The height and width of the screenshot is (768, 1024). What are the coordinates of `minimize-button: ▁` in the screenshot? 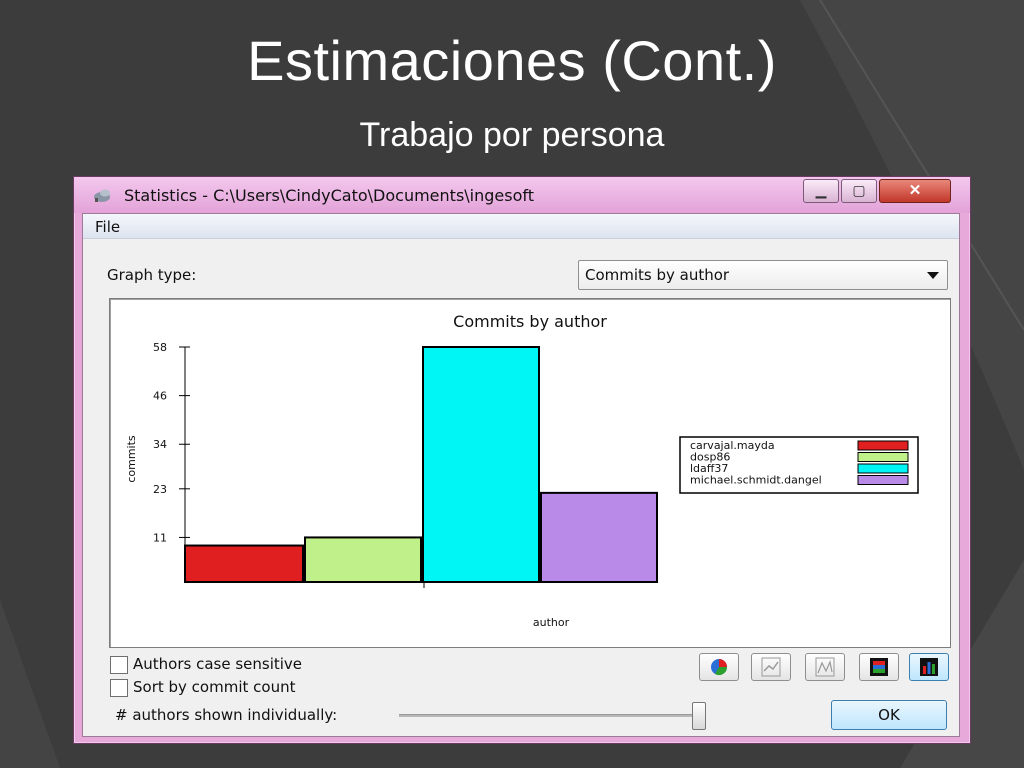 It's located at (821, 191).